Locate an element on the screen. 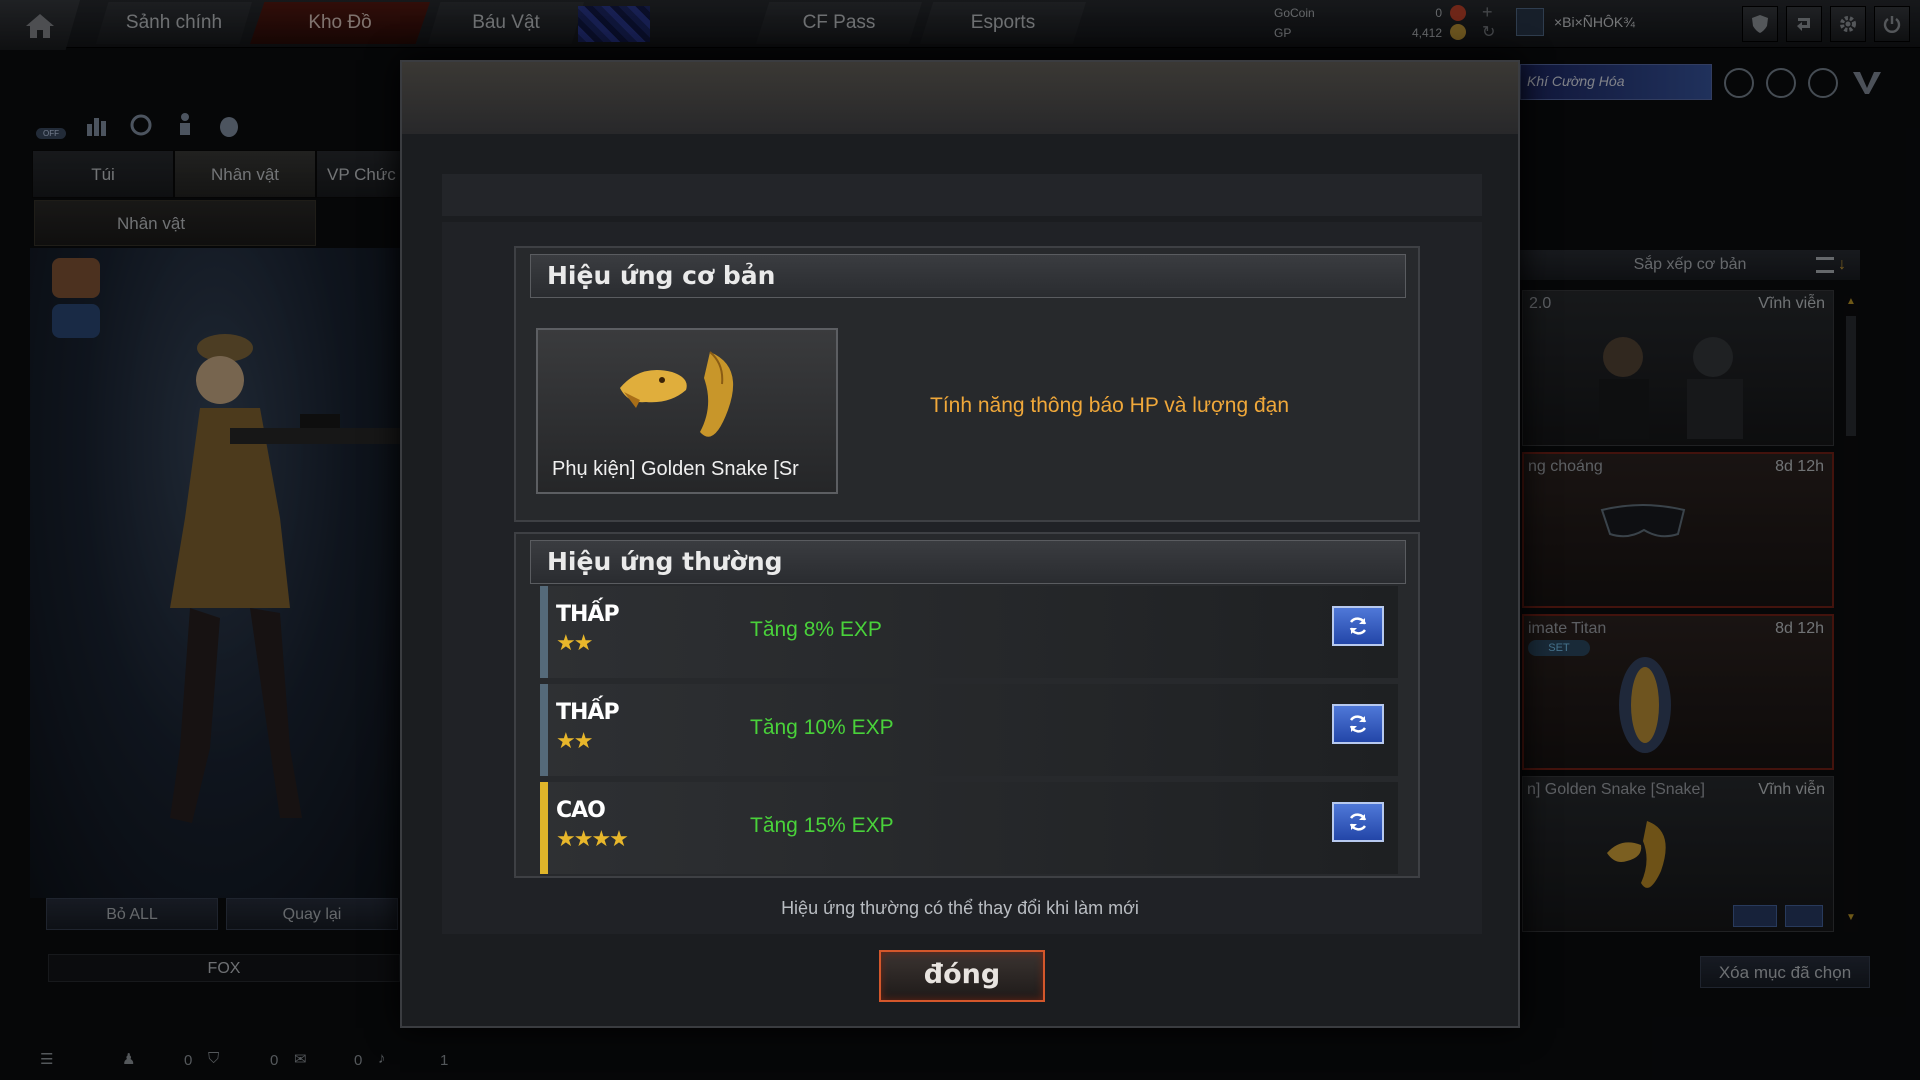 The image size is (1920, 1080). dialog-header is located at coordinates (960, 98).